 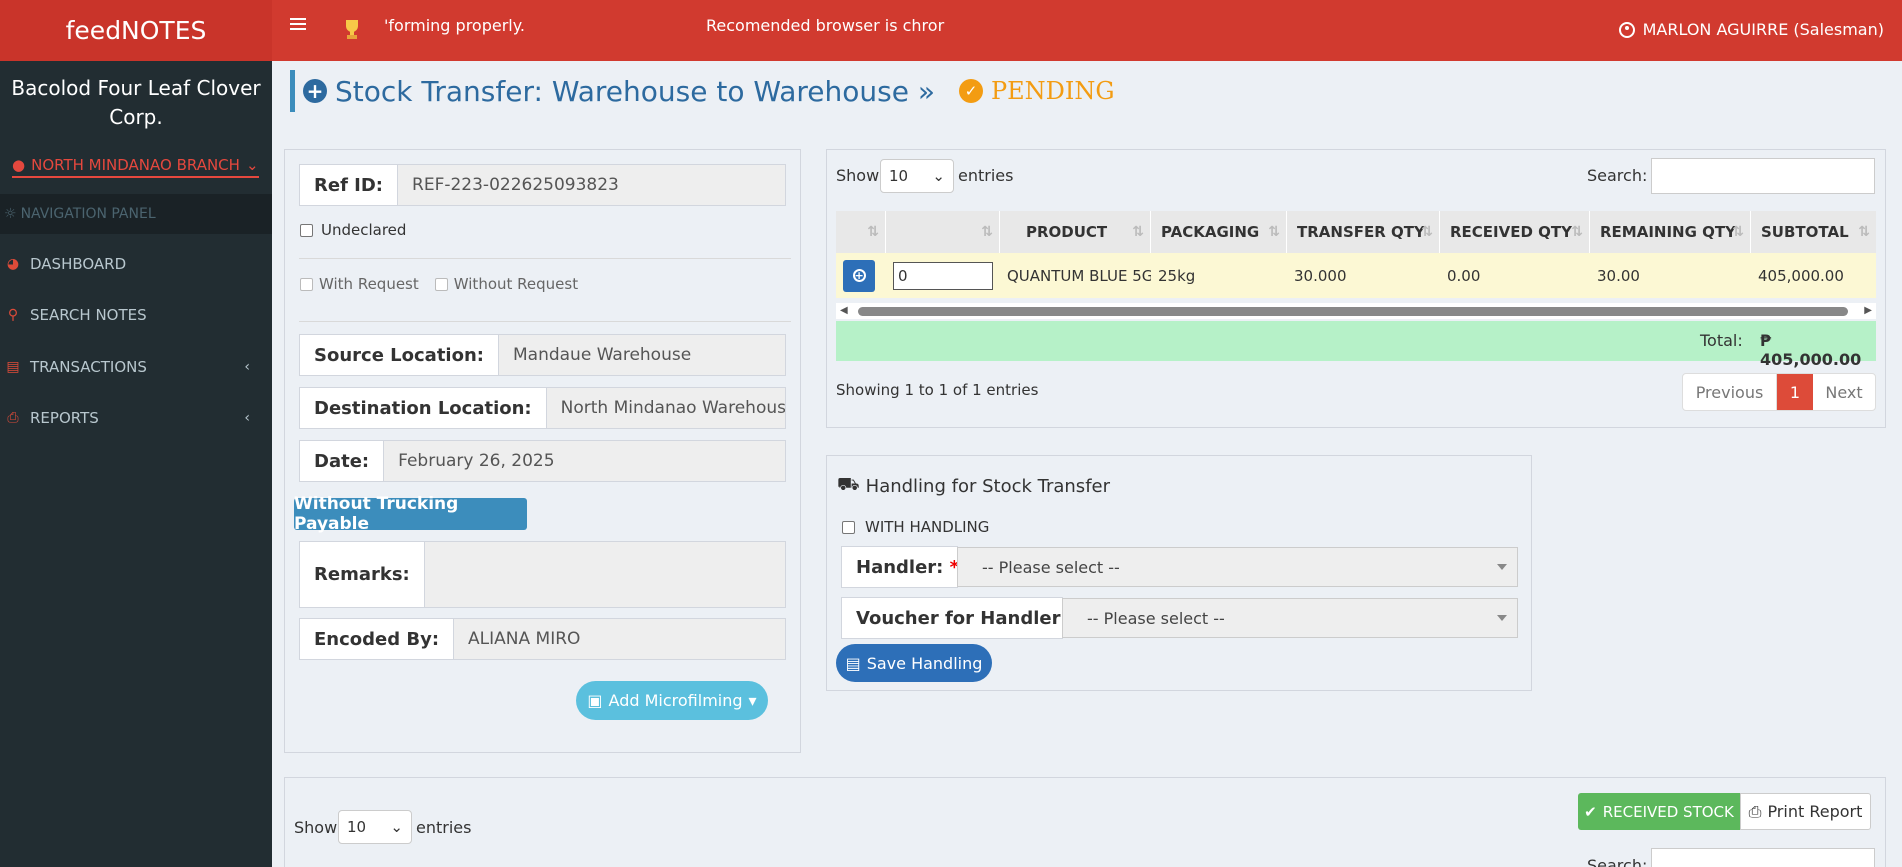 I want to click on received-stock-button: ✔ RECEIVED STOCK, so click(x=1659, y=811).